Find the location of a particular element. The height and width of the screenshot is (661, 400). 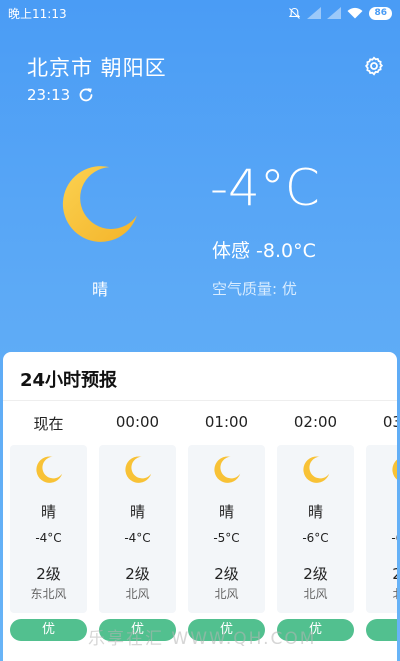

wind-direction: 东北风 is located at coordinates (48, 594).